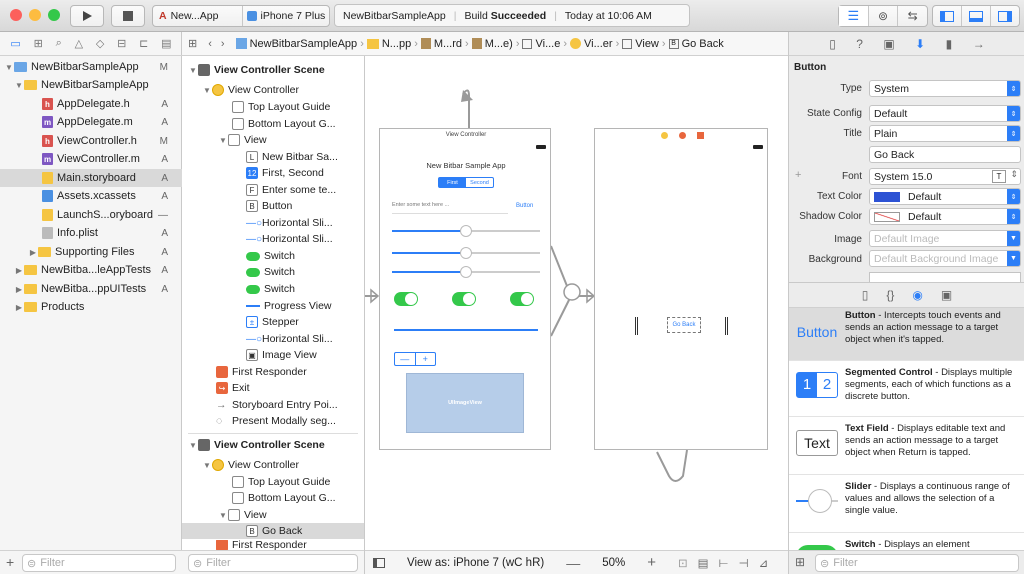 Image resolution: width=1024 pixels, height=574 pixels. Describe the element at coordinates (945, 238) in the screenshot. I see `image-combo: Default Image ▼` at that location.